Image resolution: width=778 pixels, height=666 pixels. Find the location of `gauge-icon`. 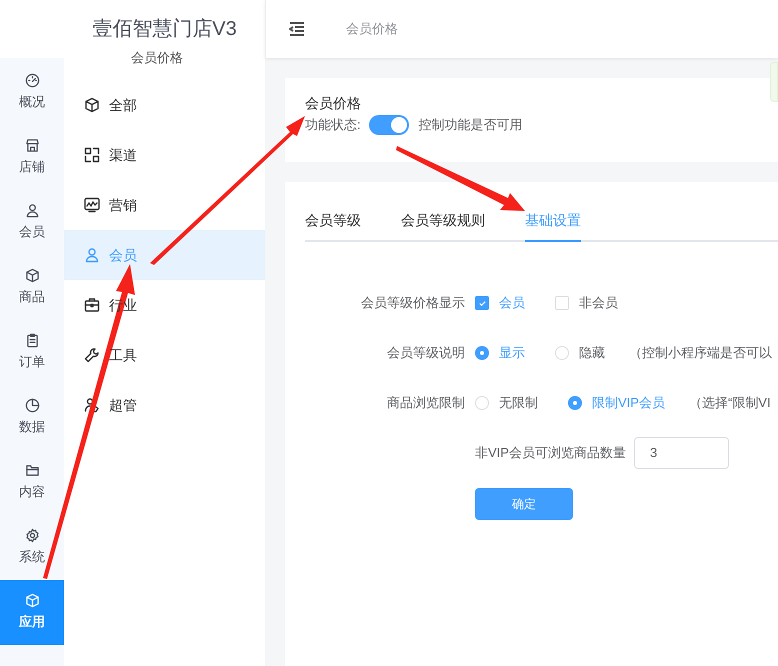

gauge-icon is located at coordinates (32, 80).